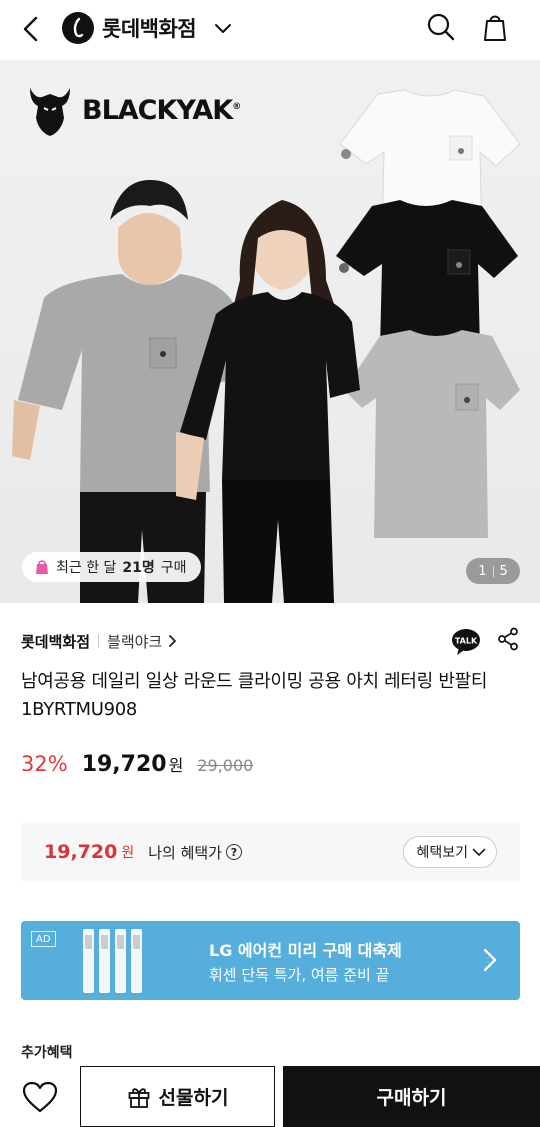 The image size is (540, 1127). What do you see at coordinates (225, 765) in the screenshot?
I see `original-price: 29,000` at bounding box center [225, 765].